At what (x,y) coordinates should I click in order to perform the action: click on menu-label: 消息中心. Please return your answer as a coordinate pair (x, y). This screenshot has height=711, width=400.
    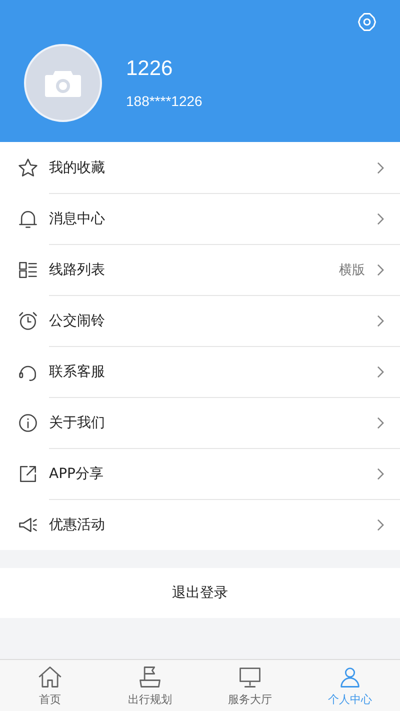
    Looking at the image, I should click on (77, 219).